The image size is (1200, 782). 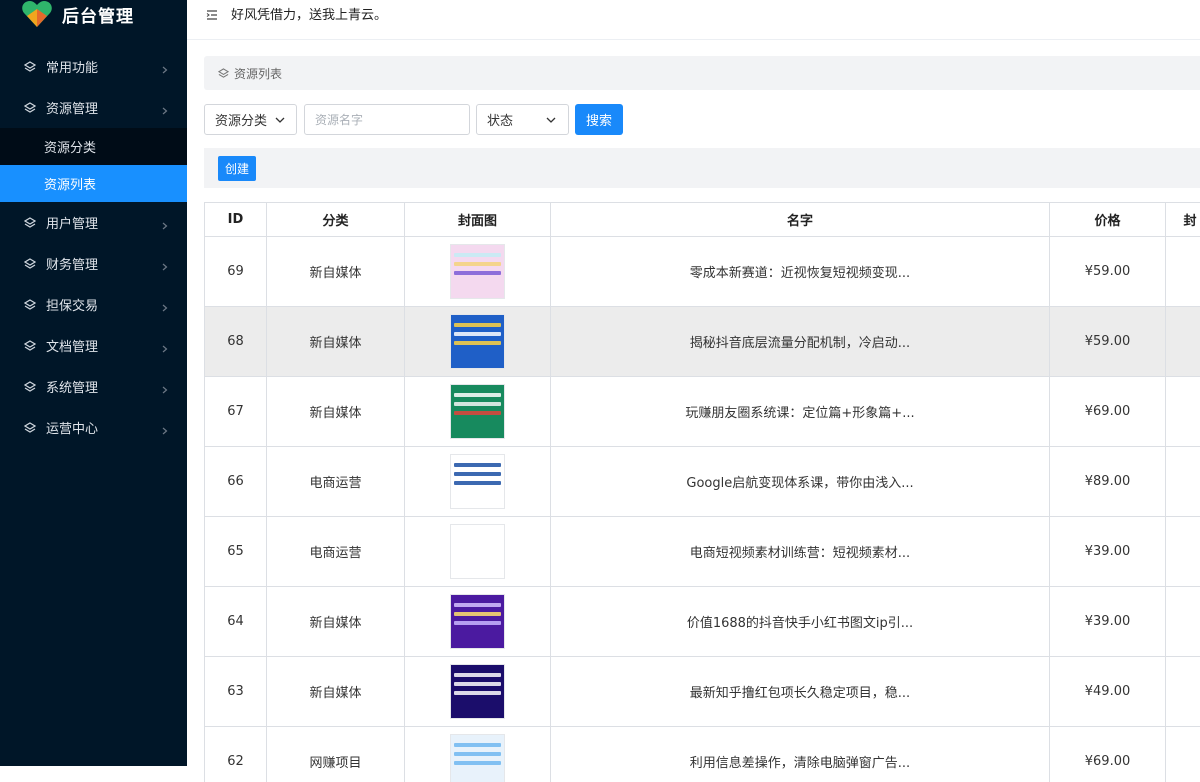 I want to click on category-select: 资源分类, so click(x=250, y=119).